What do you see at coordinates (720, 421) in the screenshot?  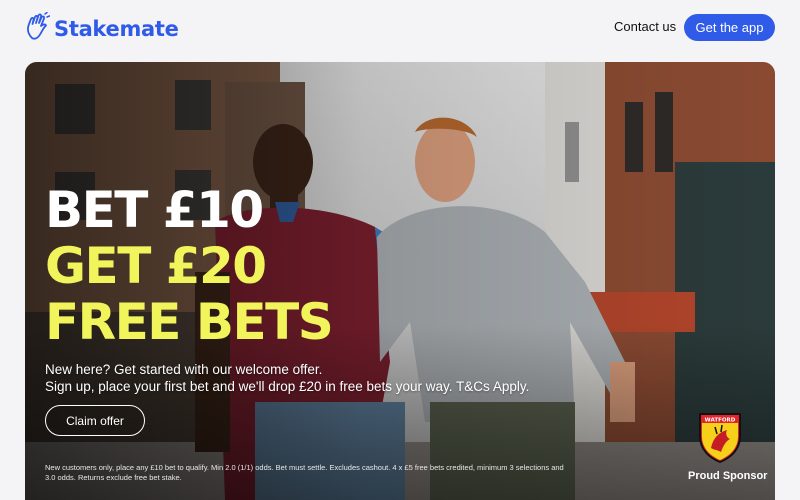 I see `svg-text: WATFORD` at bounding box center [720, 421].